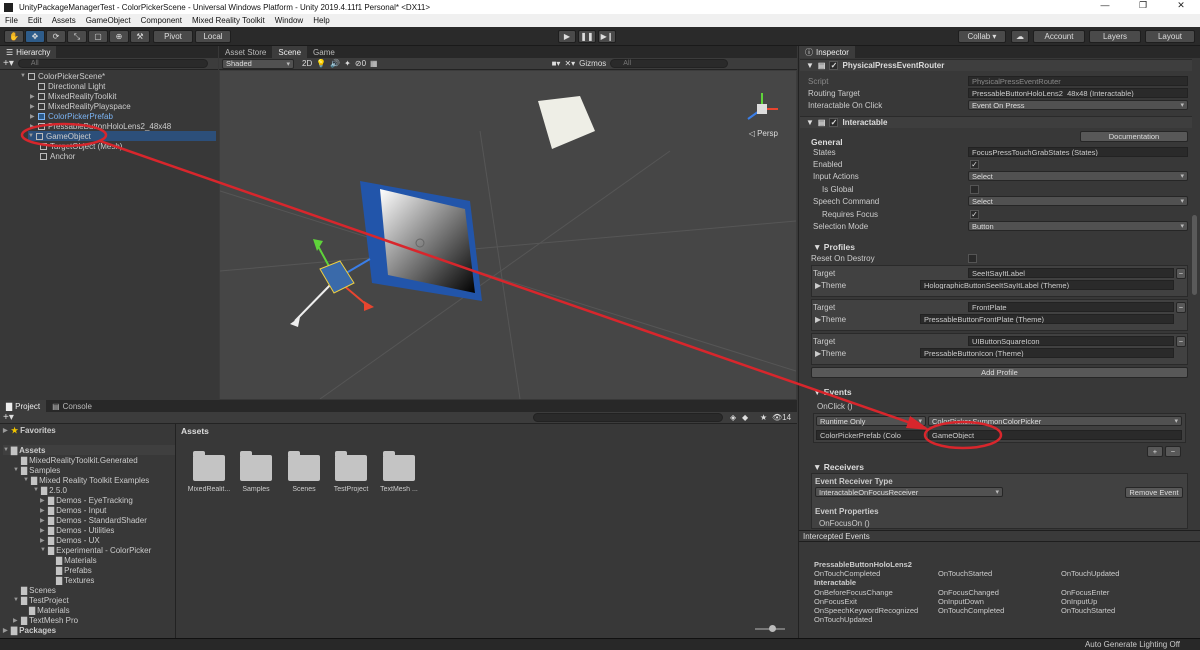 Image resolution: width=1200 pixels, height=650 pixels. I want to click on gizmos-dropdown: Gizmos, so click(592, 63).